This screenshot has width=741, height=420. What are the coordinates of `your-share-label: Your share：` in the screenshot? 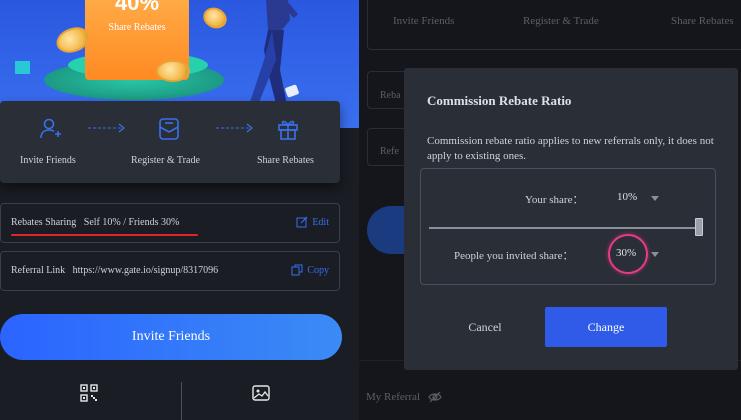 It's located at (554, 200).